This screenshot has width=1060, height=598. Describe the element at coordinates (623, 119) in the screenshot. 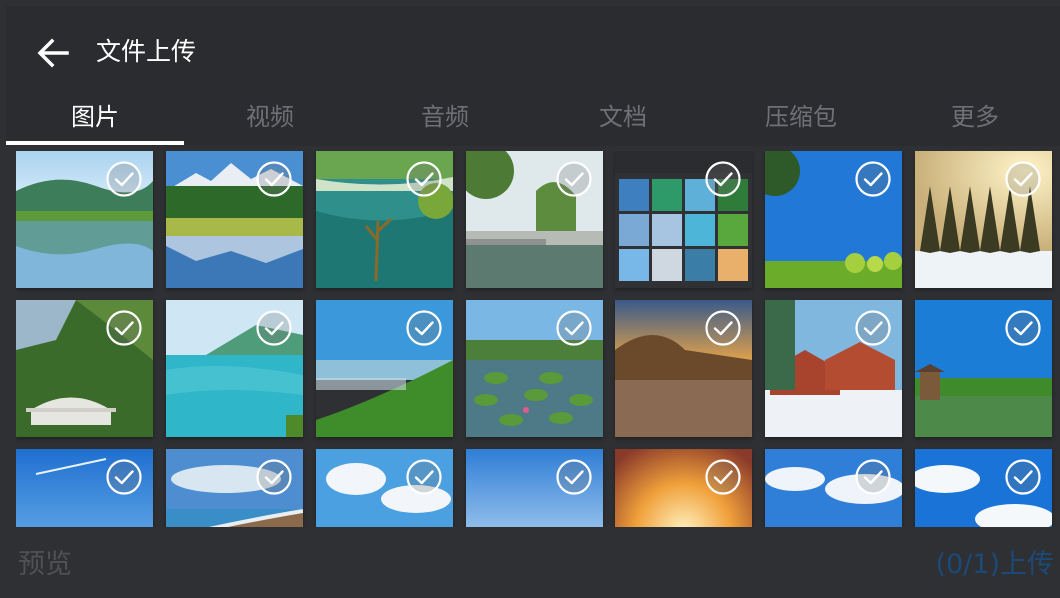

I see `tab-documents: 文档` at that location.